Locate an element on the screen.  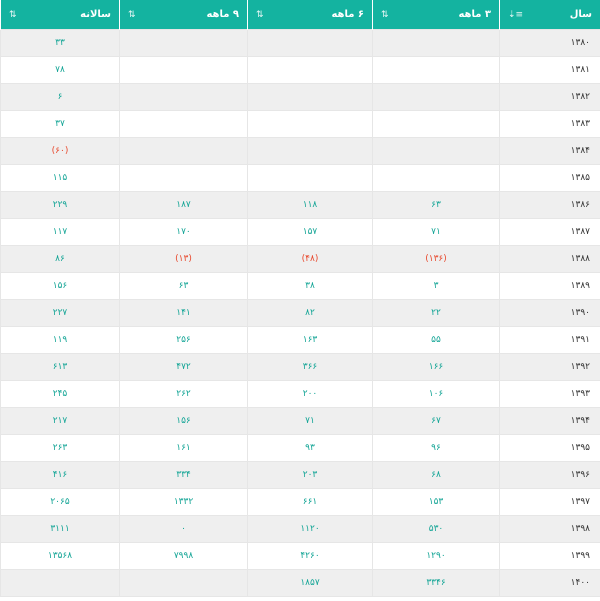
cell-q3: ۶۷ is located at coordinates (436, 421).